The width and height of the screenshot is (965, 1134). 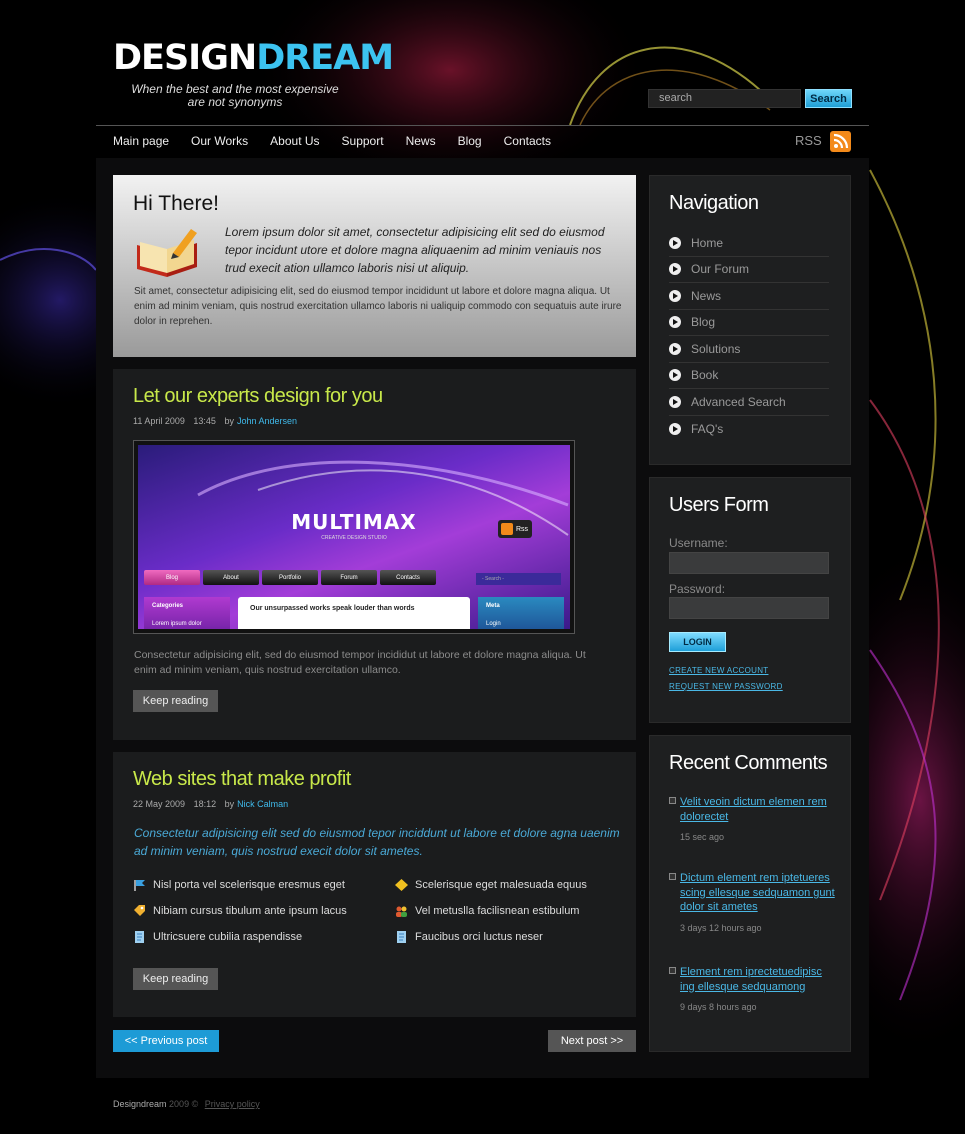 What do you see at coordinates (707, 242) in the screenshot?
I see `sidebar-item-label: Home` at bounding box center [707, 242].